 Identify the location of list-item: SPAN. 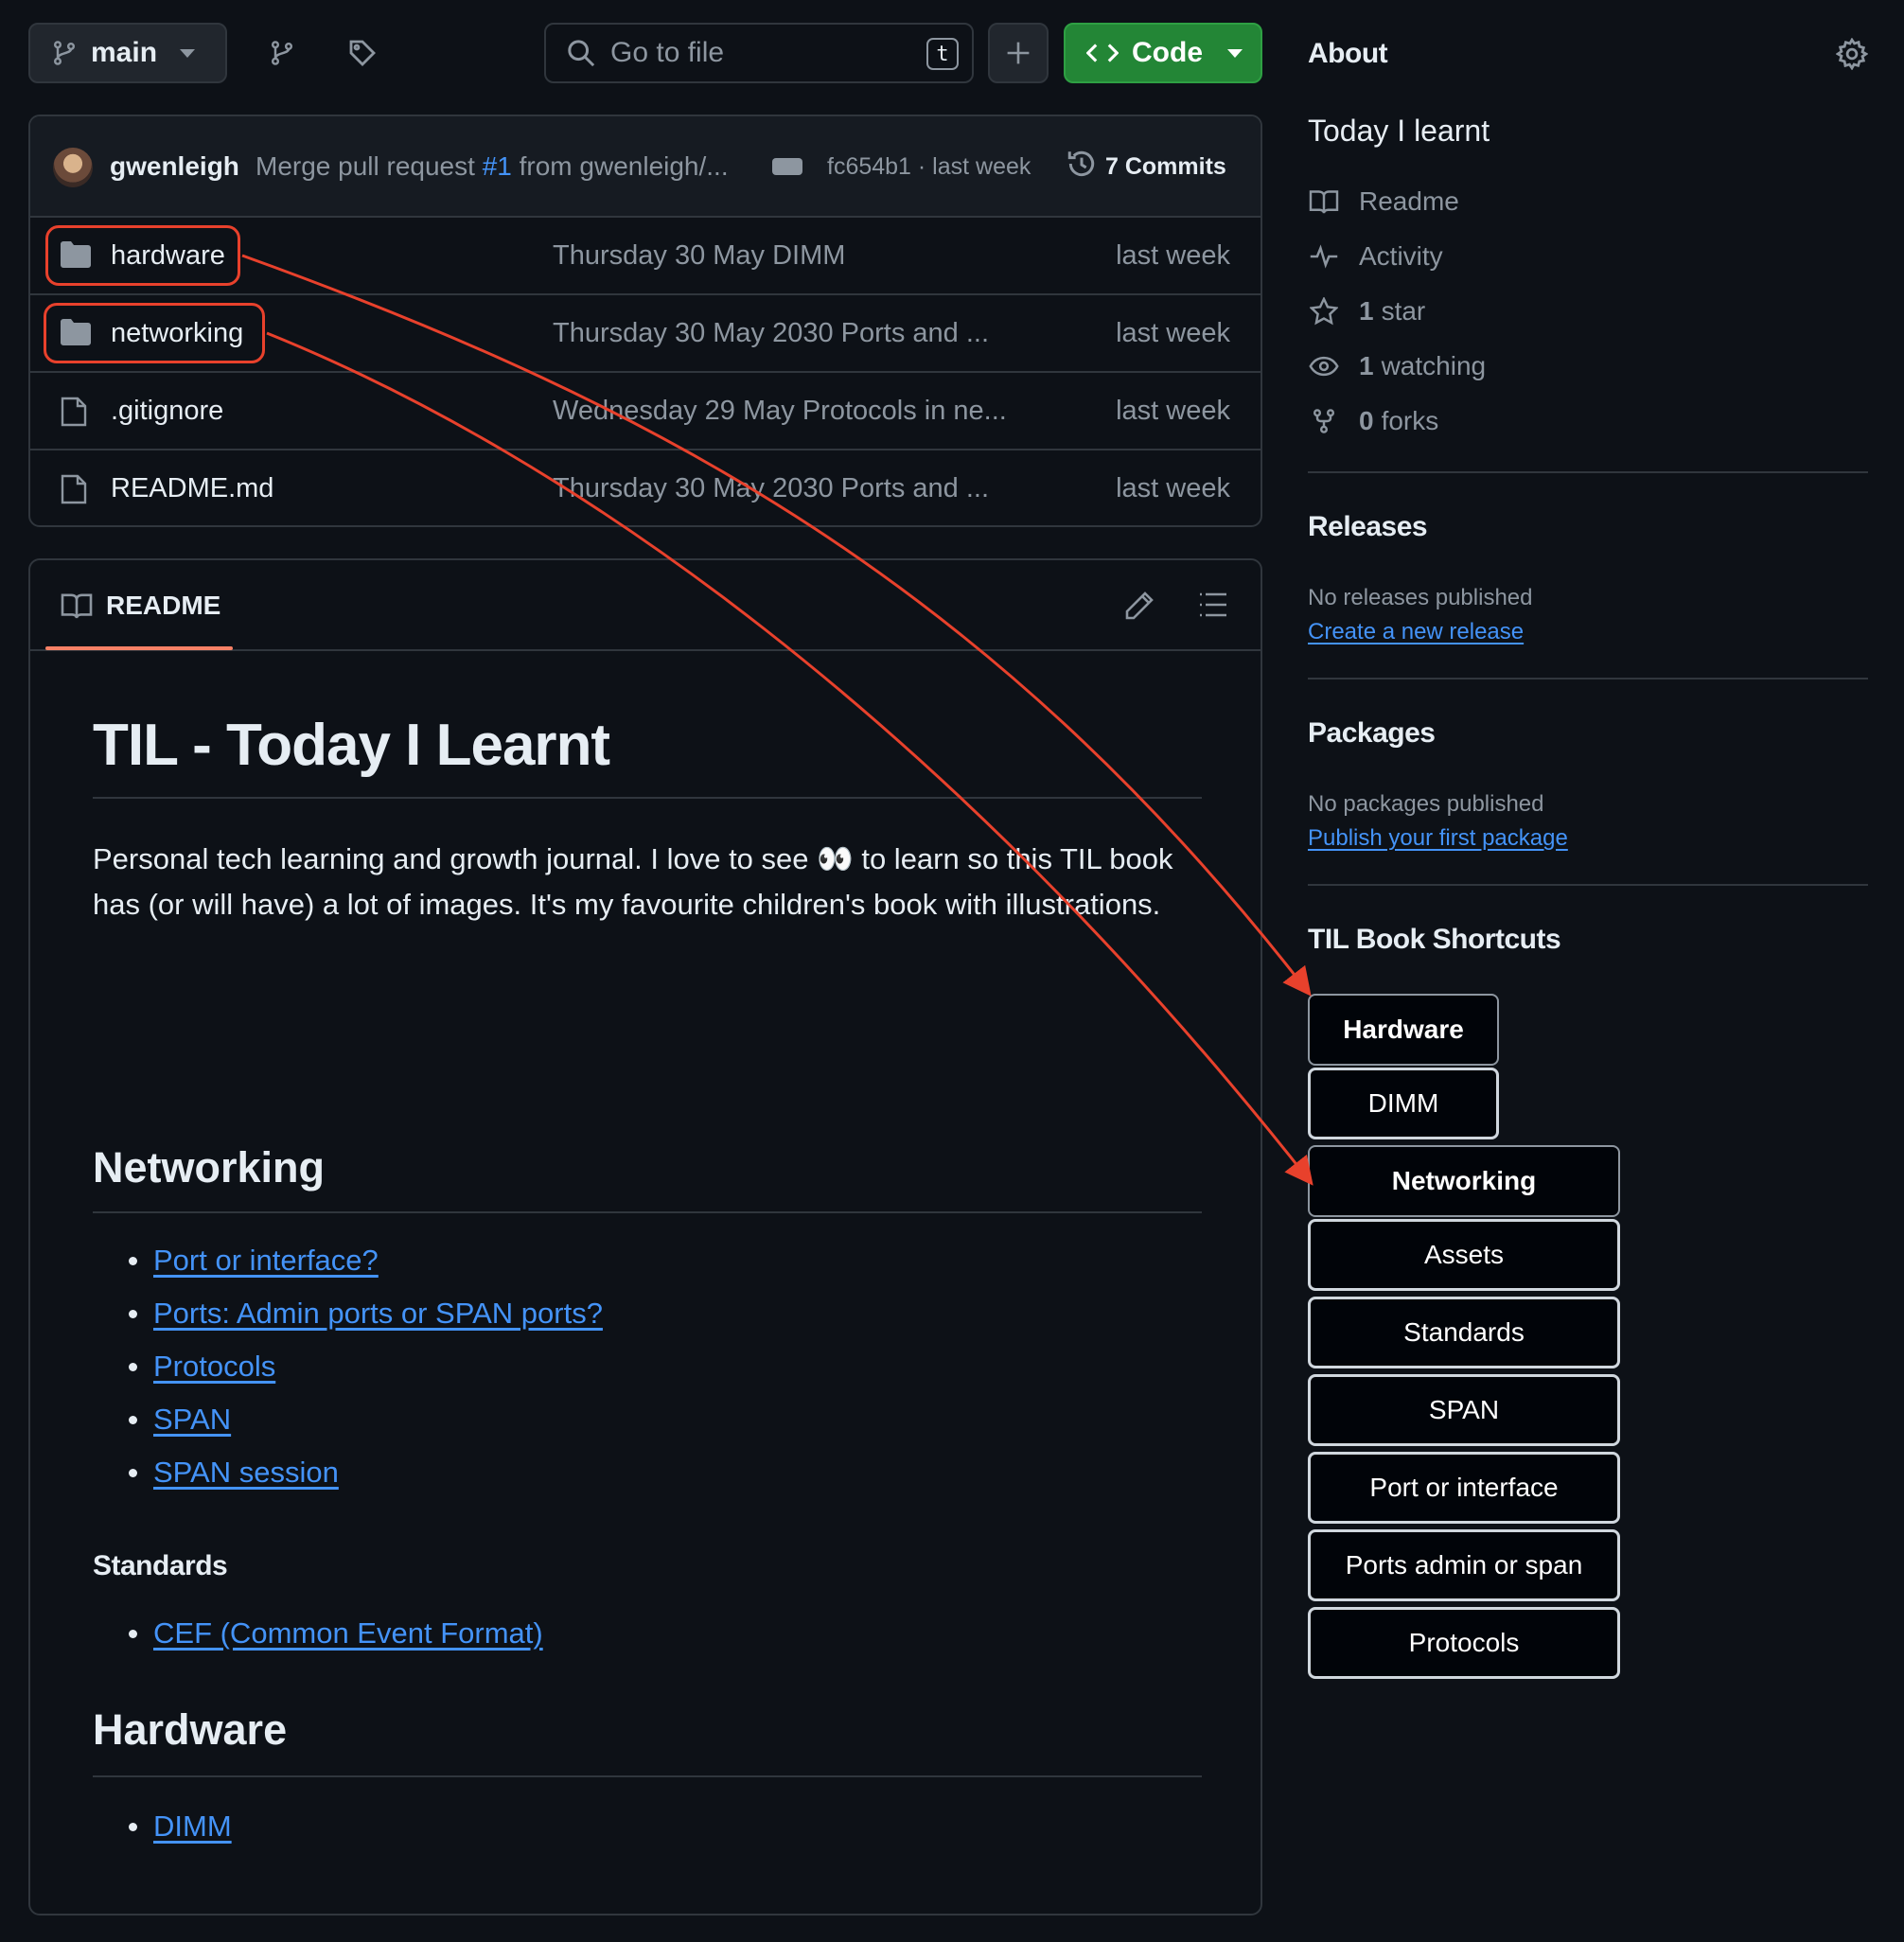
(348, 1425).